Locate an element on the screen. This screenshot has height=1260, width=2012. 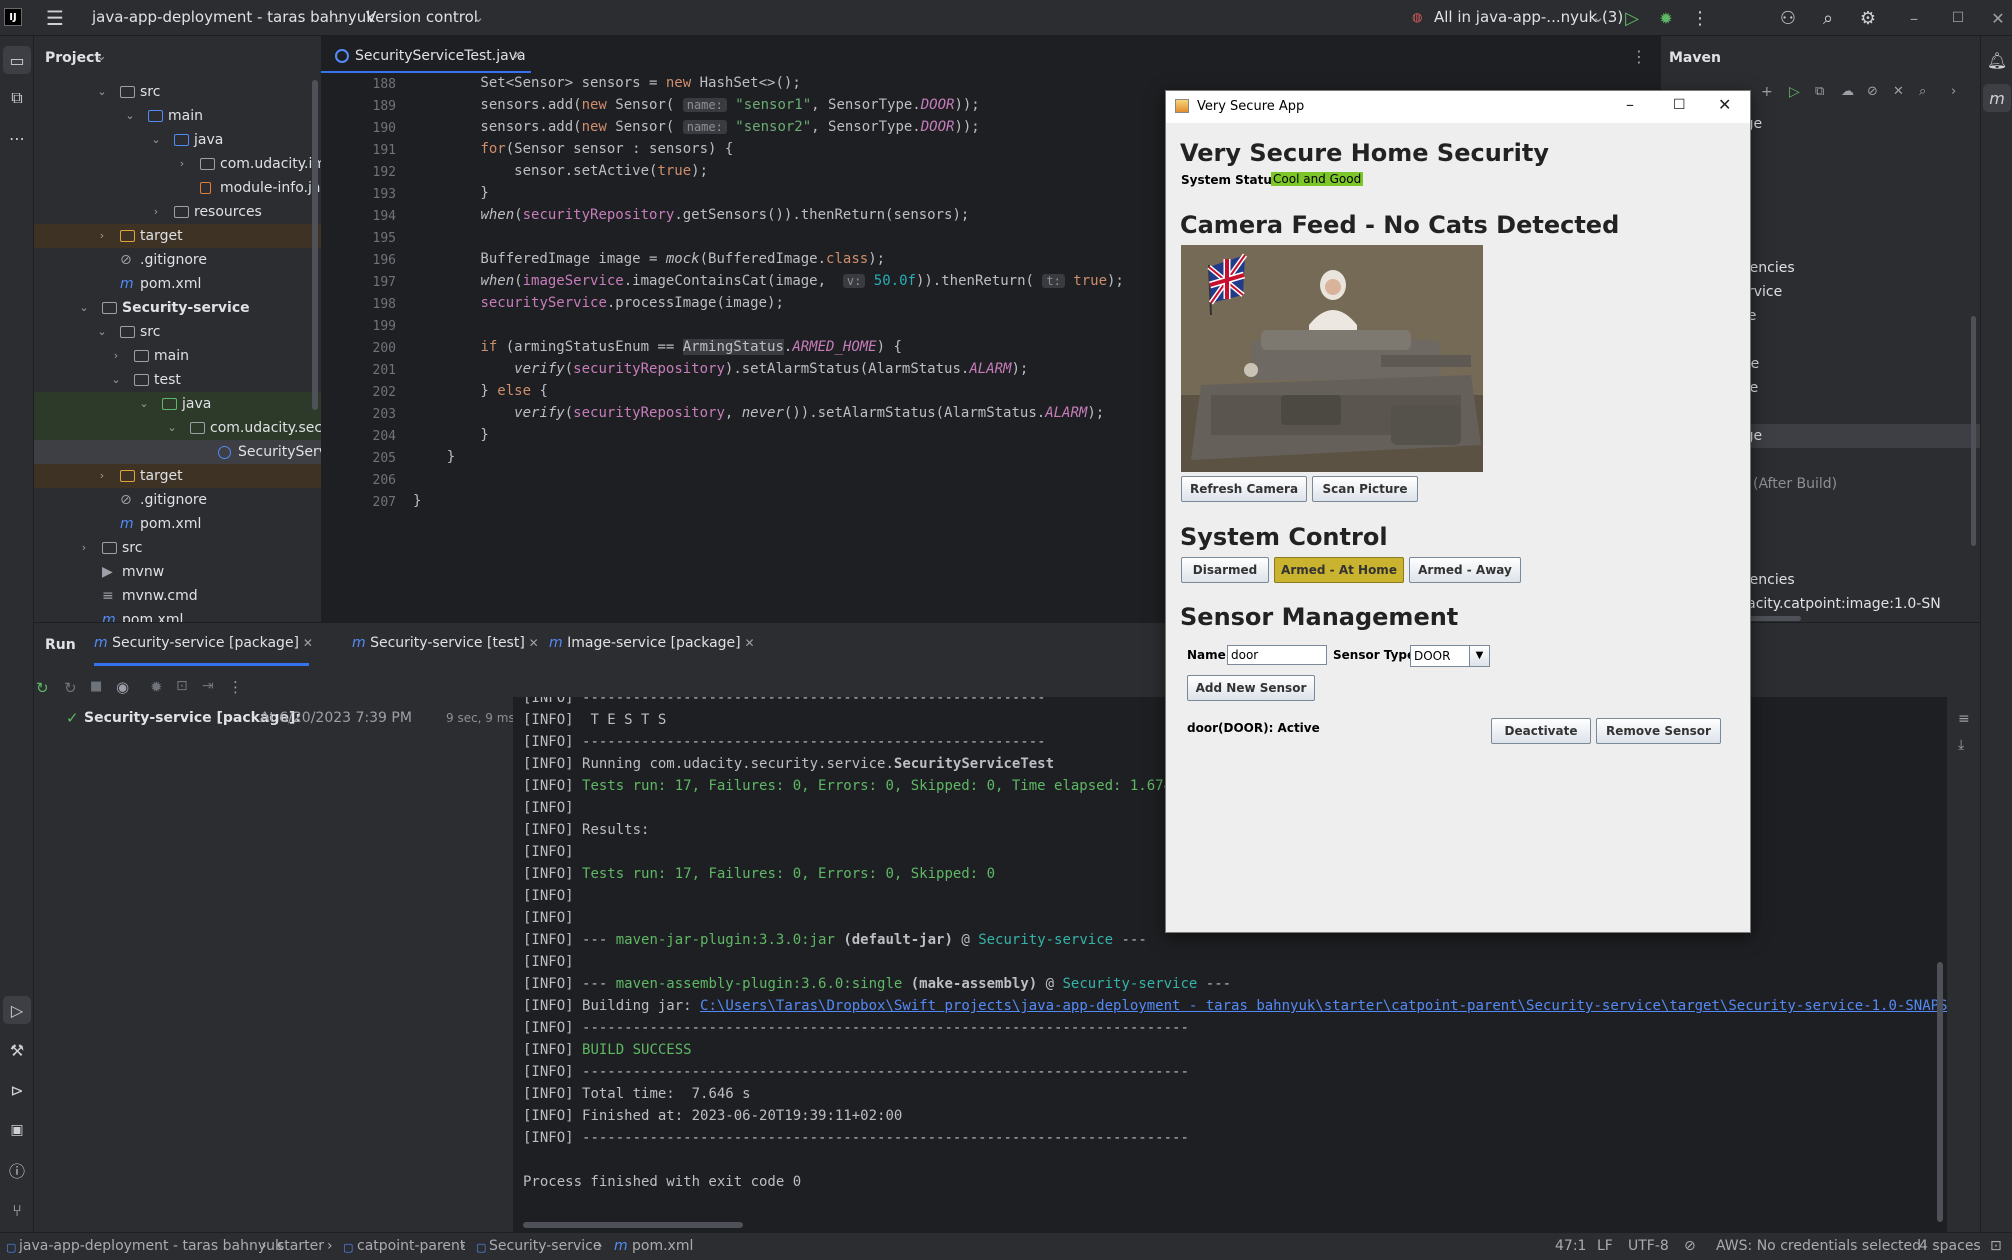
settings-gear-icon: ⚙ is located at coordinates (1868, 18).